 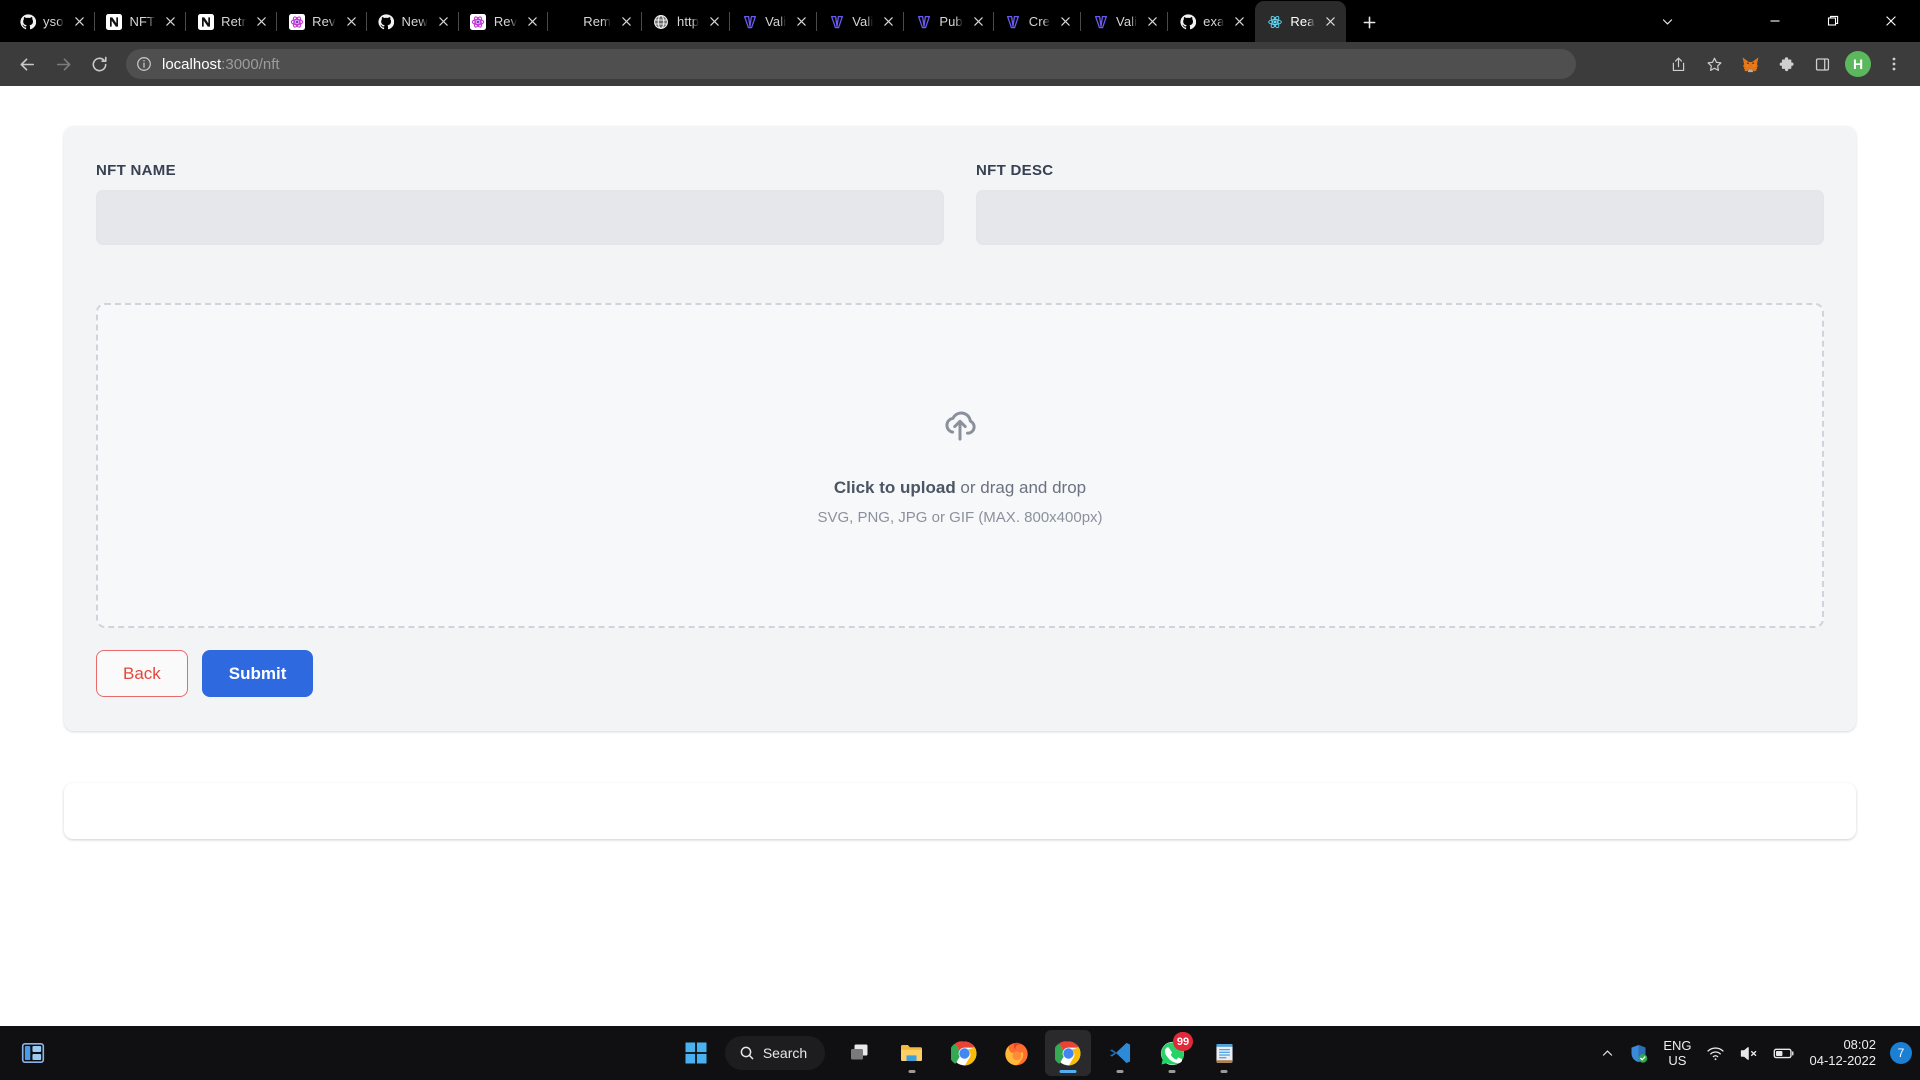 What do you see at coordinates (1677, 1045) in the screenshot?
I see `language-line-1: ENG` at bounding box center [1677, 1045].